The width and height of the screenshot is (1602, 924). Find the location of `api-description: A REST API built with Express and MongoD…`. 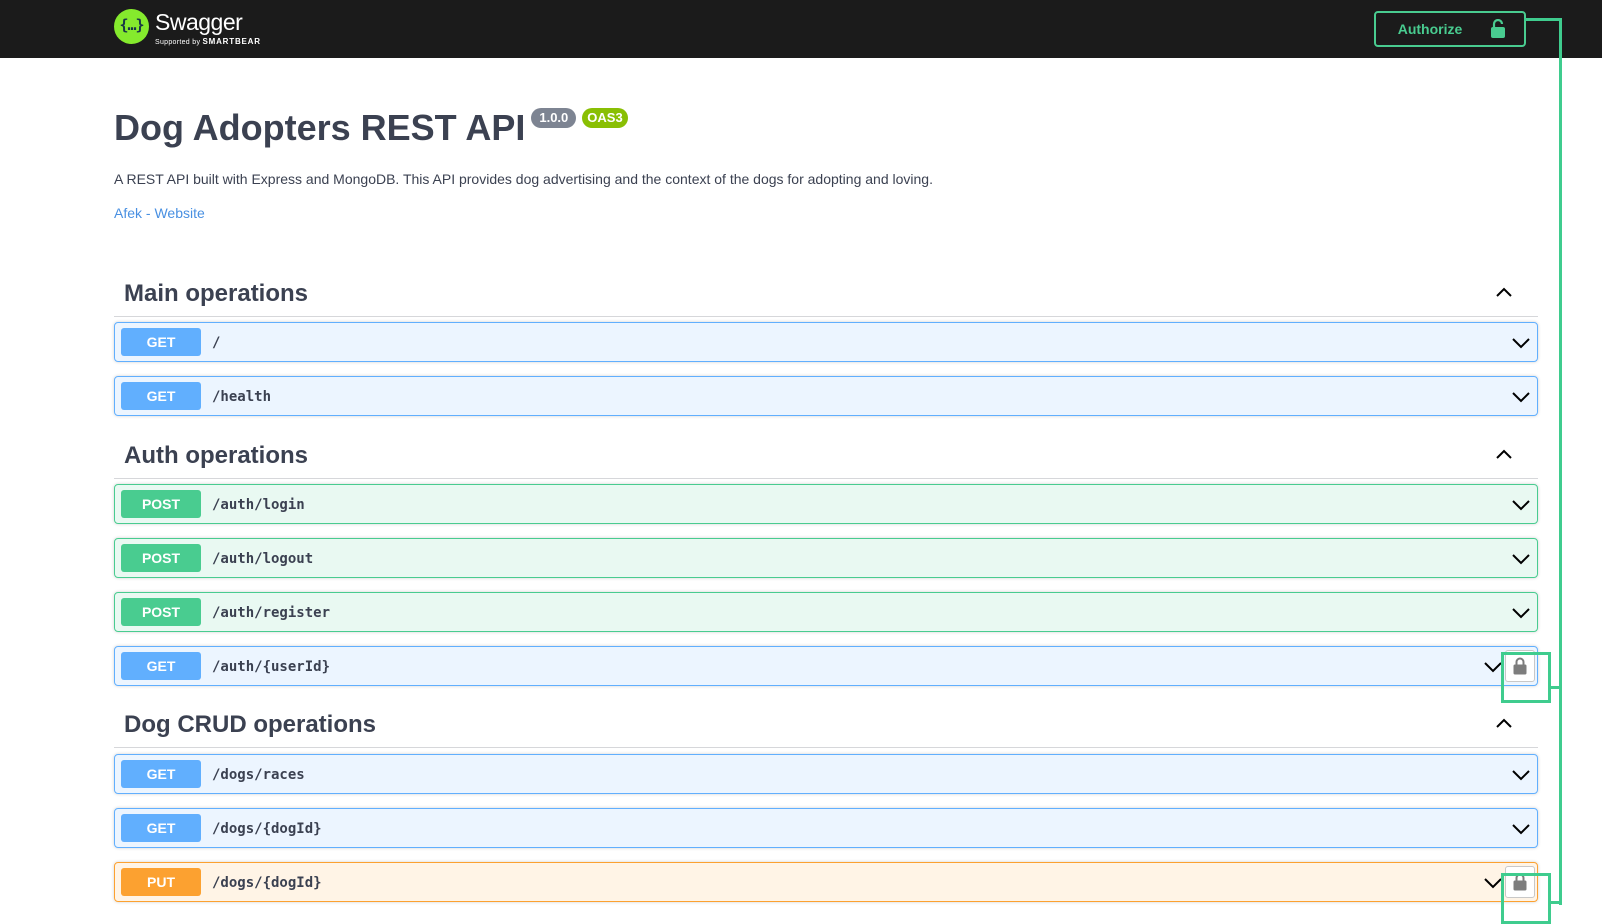

api-description: A REST API built with Express and MongoD… is located at coordinates (523, 179).